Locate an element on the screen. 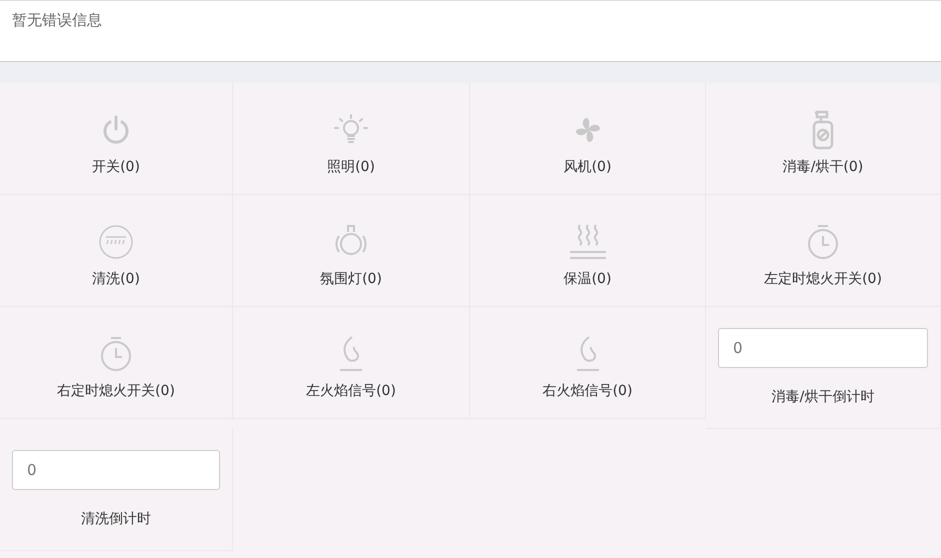 The image size is (941, 558). error-message: 暂无错误信息 is located at coordinates (57, 20).